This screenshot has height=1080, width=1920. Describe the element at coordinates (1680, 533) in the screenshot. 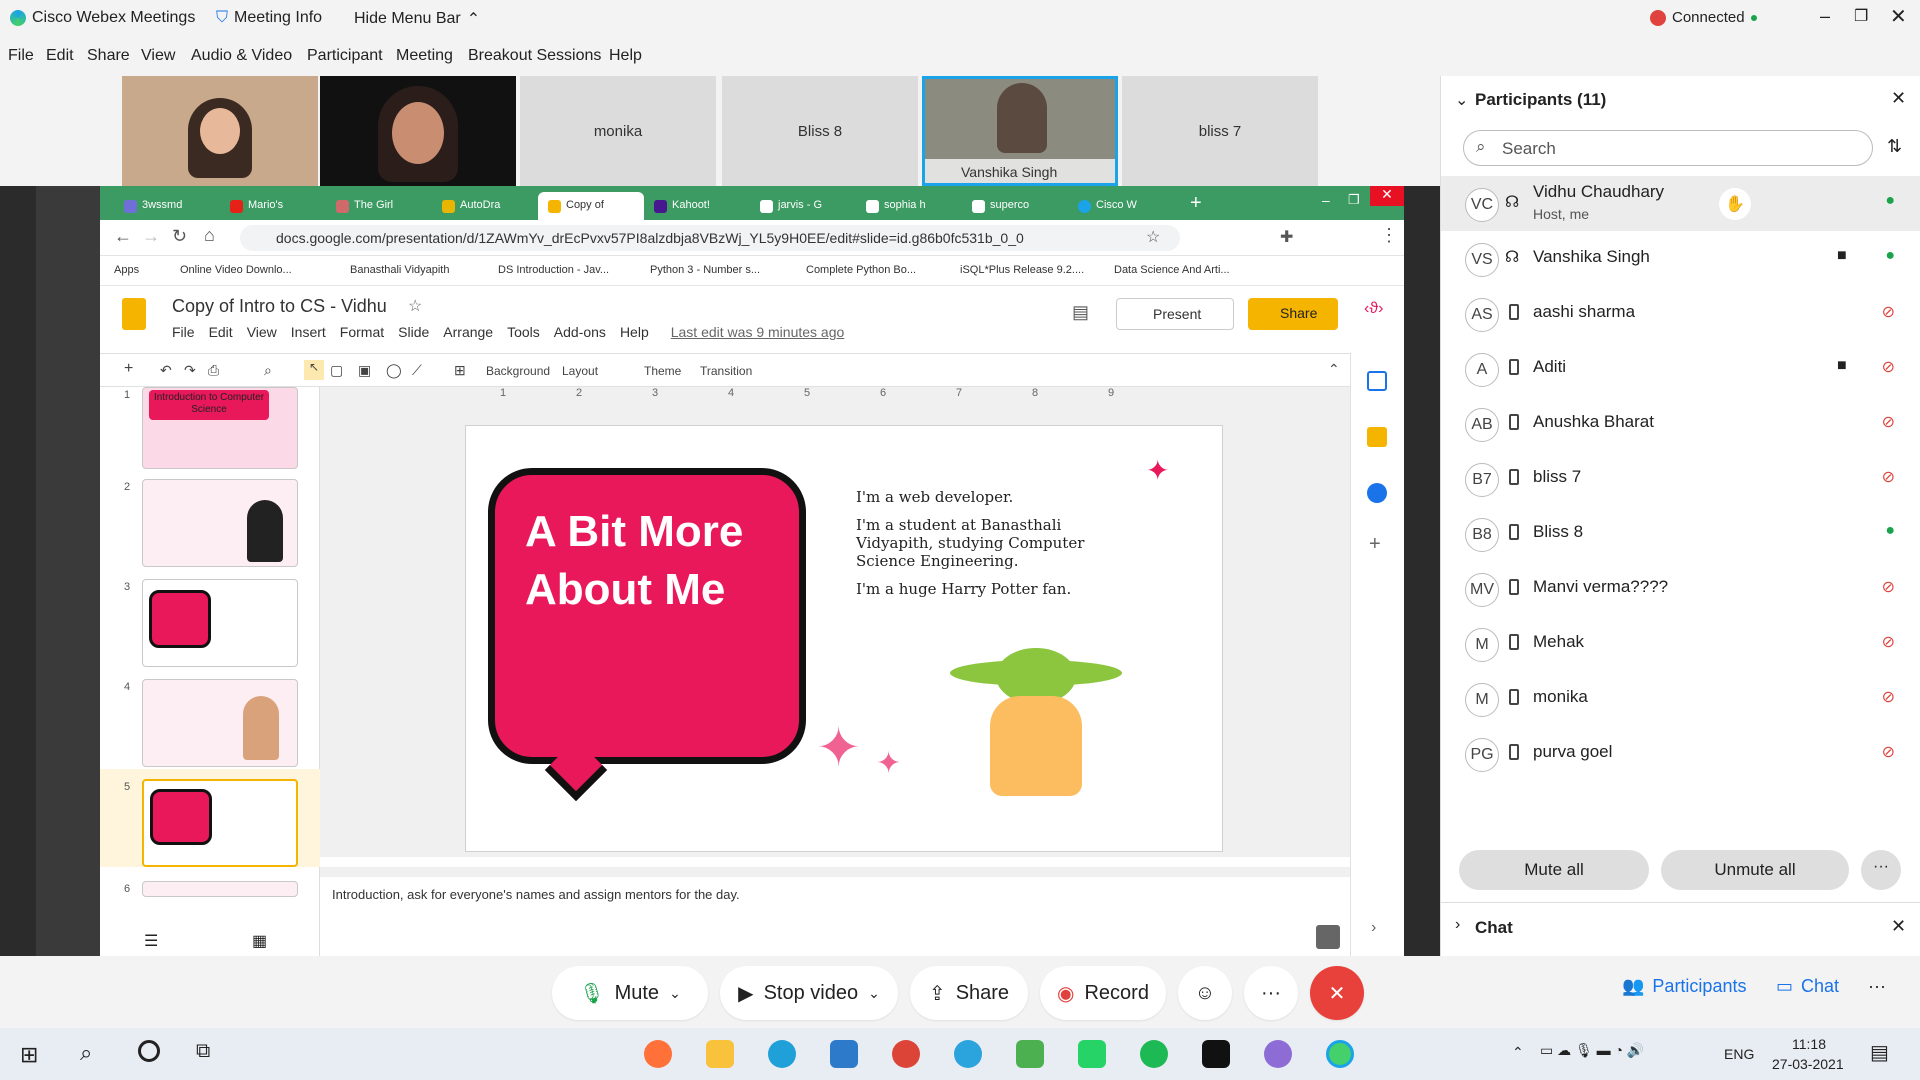

I see `participant-row: B8 Bliss 8 ●` at that location.